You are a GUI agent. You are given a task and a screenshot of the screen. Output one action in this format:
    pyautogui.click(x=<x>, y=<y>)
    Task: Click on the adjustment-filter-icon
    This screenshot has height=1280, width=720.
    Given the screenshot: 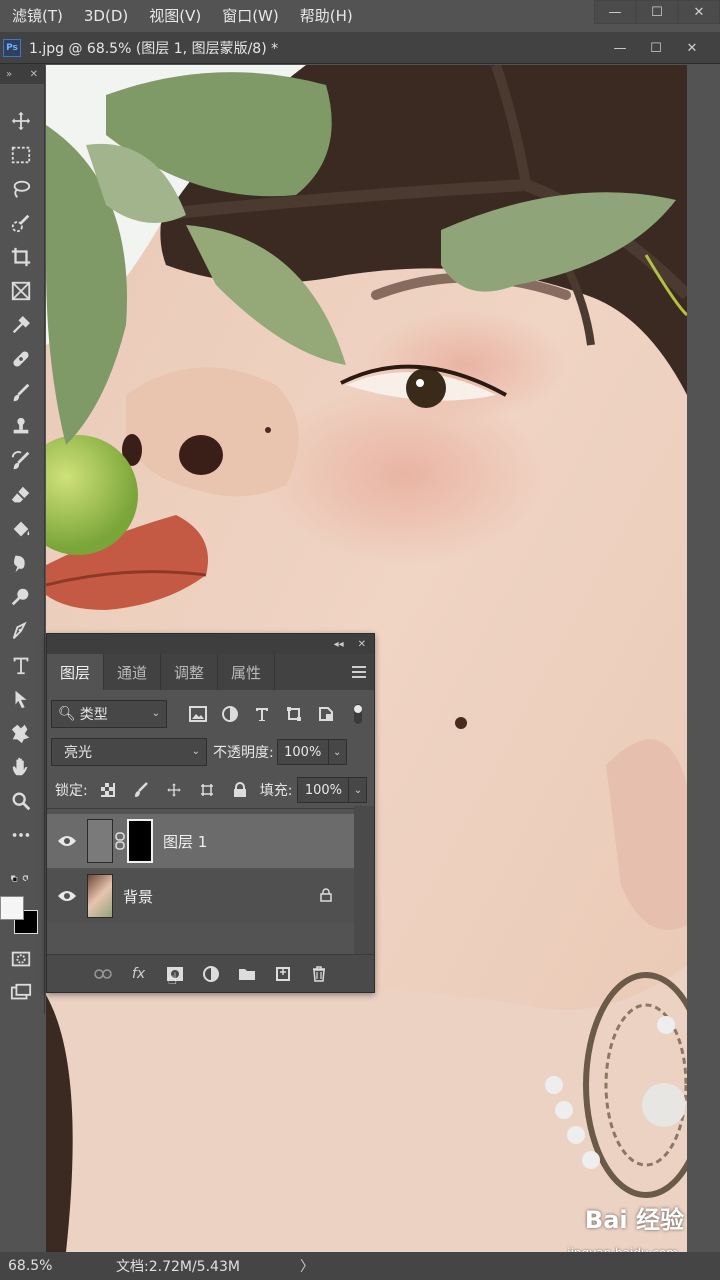 What is the action you would take?
    pyautogui.click(x=230, y=714)
    